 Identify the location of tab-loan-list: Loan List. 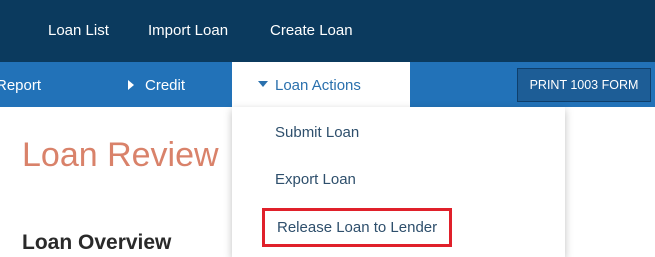
(78, 30).